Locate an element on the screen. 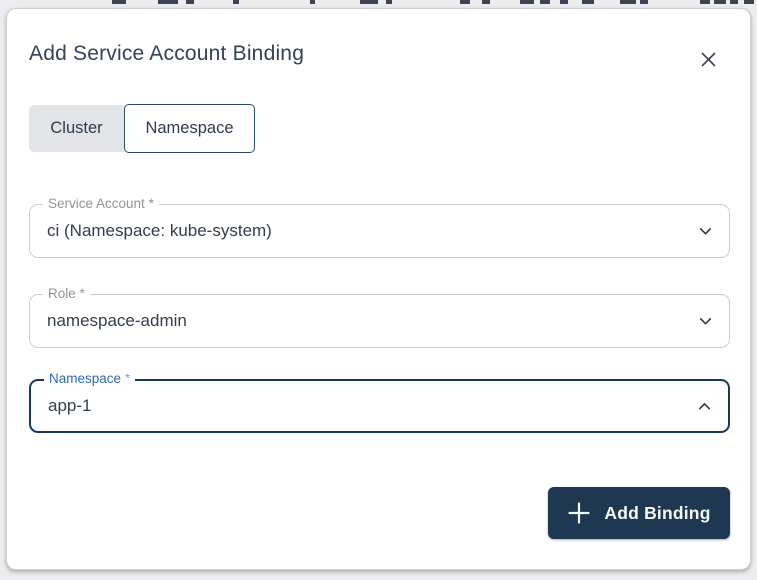 The height and width of the screenshot is (580, 757). close-icon is located at coordinates (708, 59).